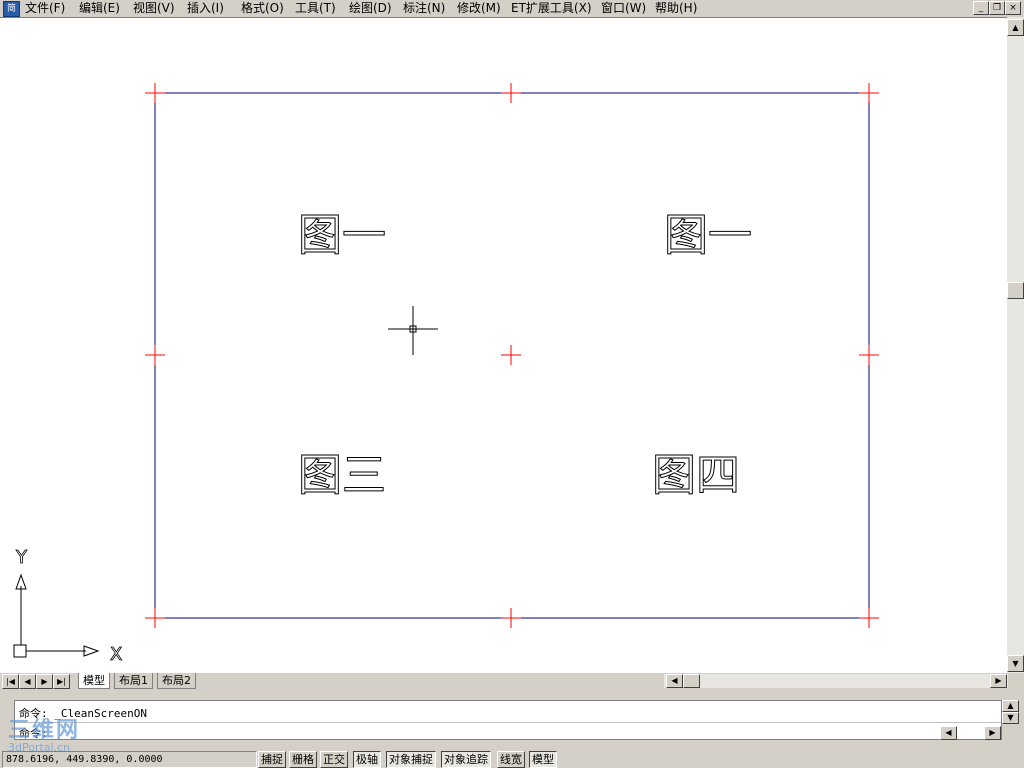  Describe the element at coordinates (1015, 27) in the screenshot. I see `scroll-up-icon: ▲` at that location.